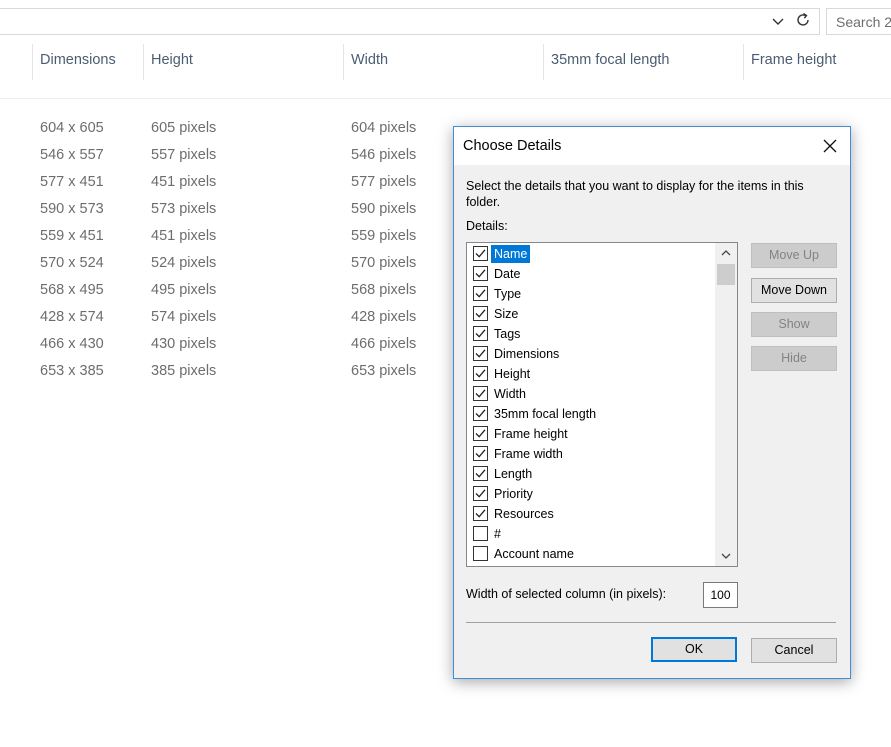 The height and width of the screenshot is (747, 891). I want to click on scrollbar-thumb, so click(726, 274).